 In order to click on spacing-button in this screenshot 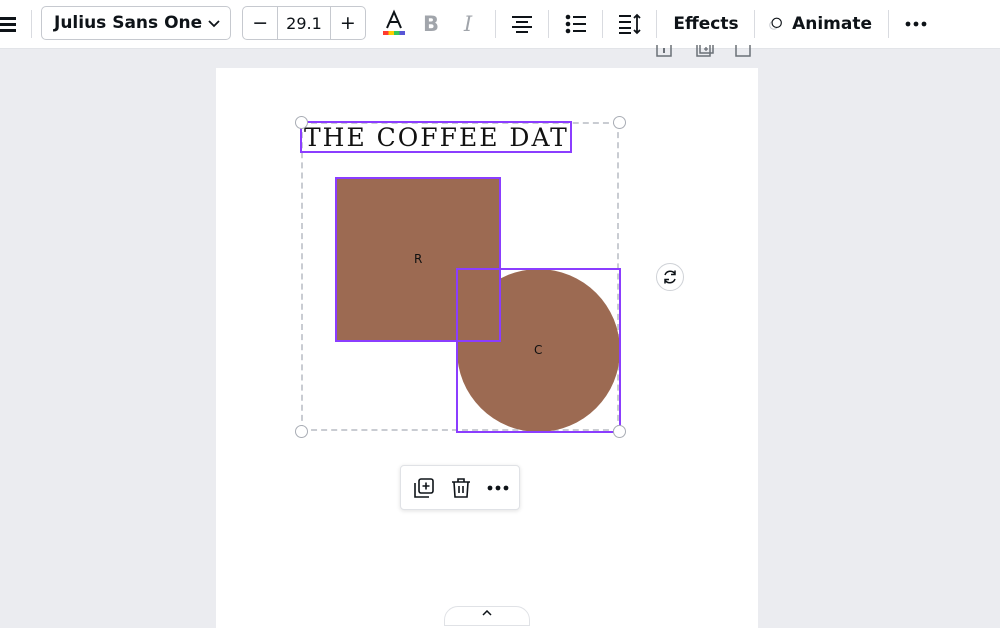, I will do `click(630, 24)`.